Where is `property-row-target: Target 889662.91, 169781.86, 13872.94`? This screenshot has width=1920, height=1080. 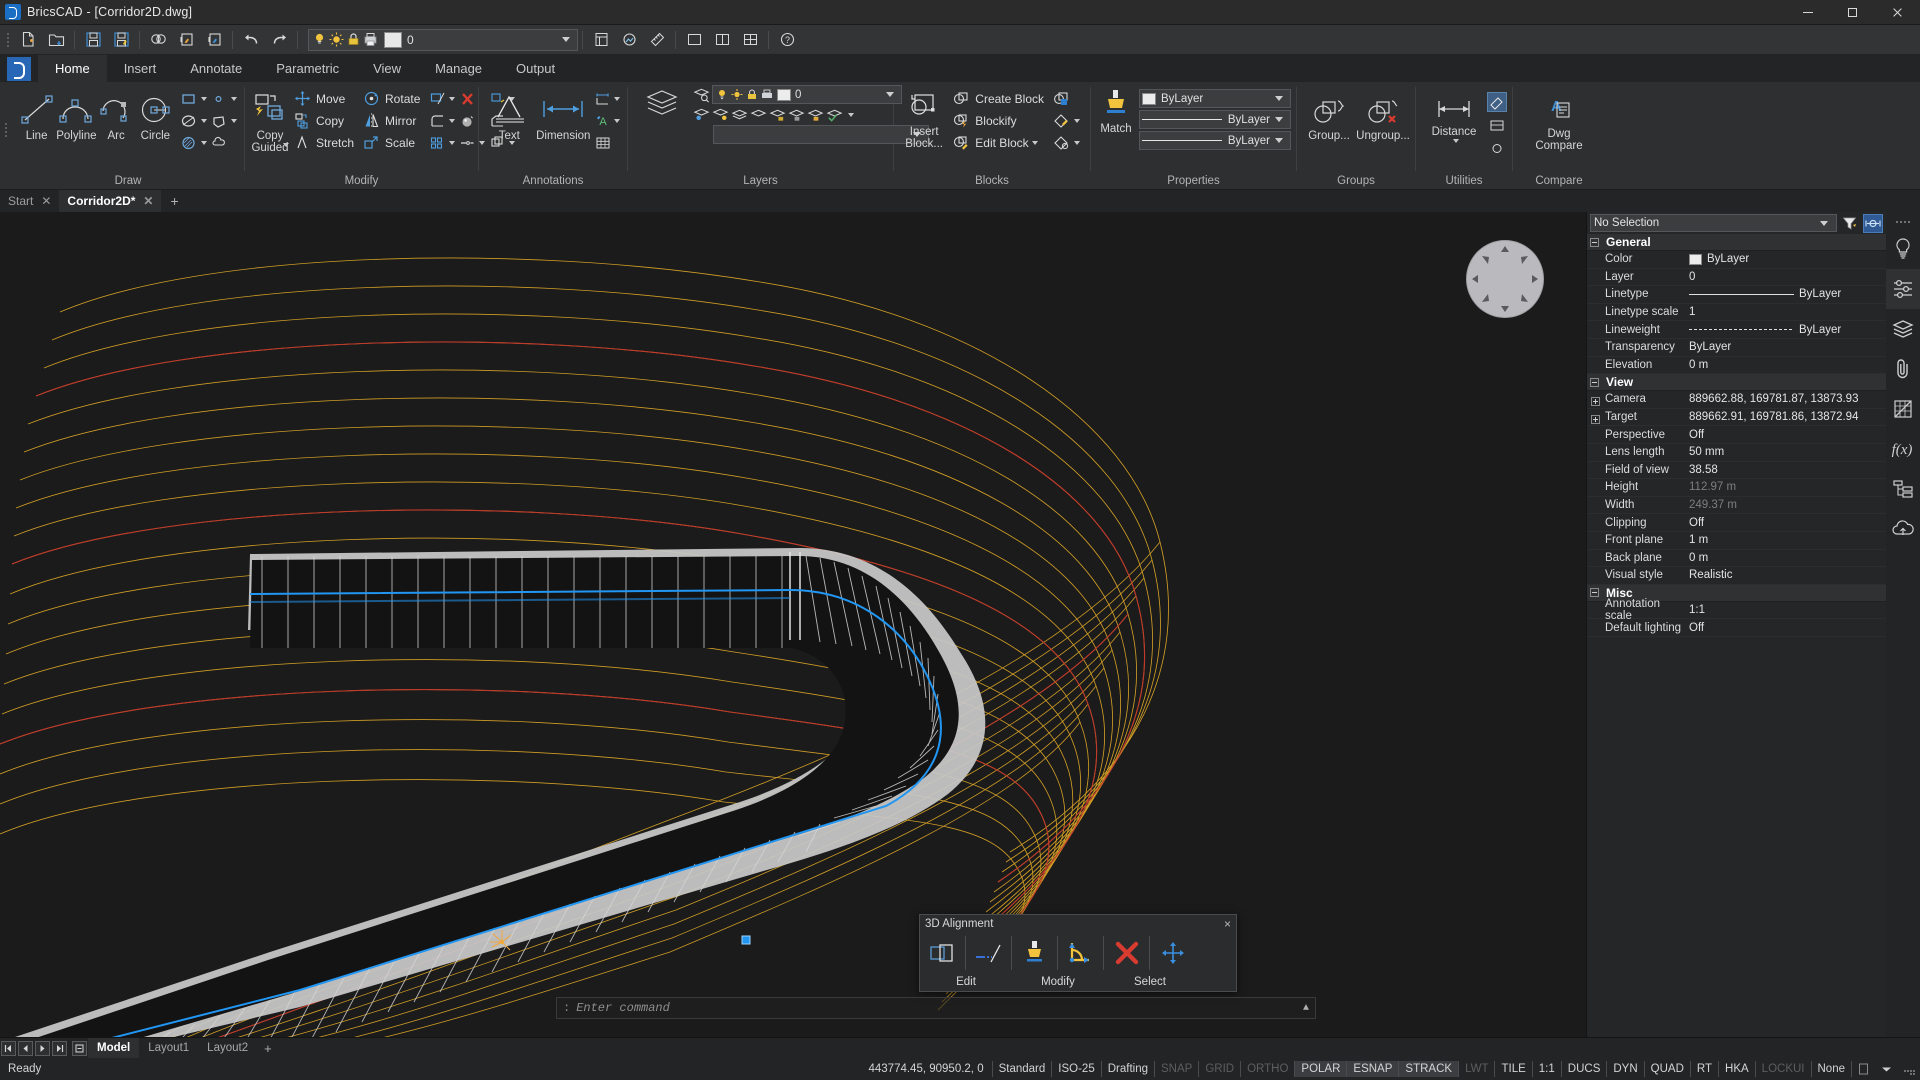
property-row-target: Target 889662.91, 169781.86, 13872.94 is located at coordinates (1736, 418).